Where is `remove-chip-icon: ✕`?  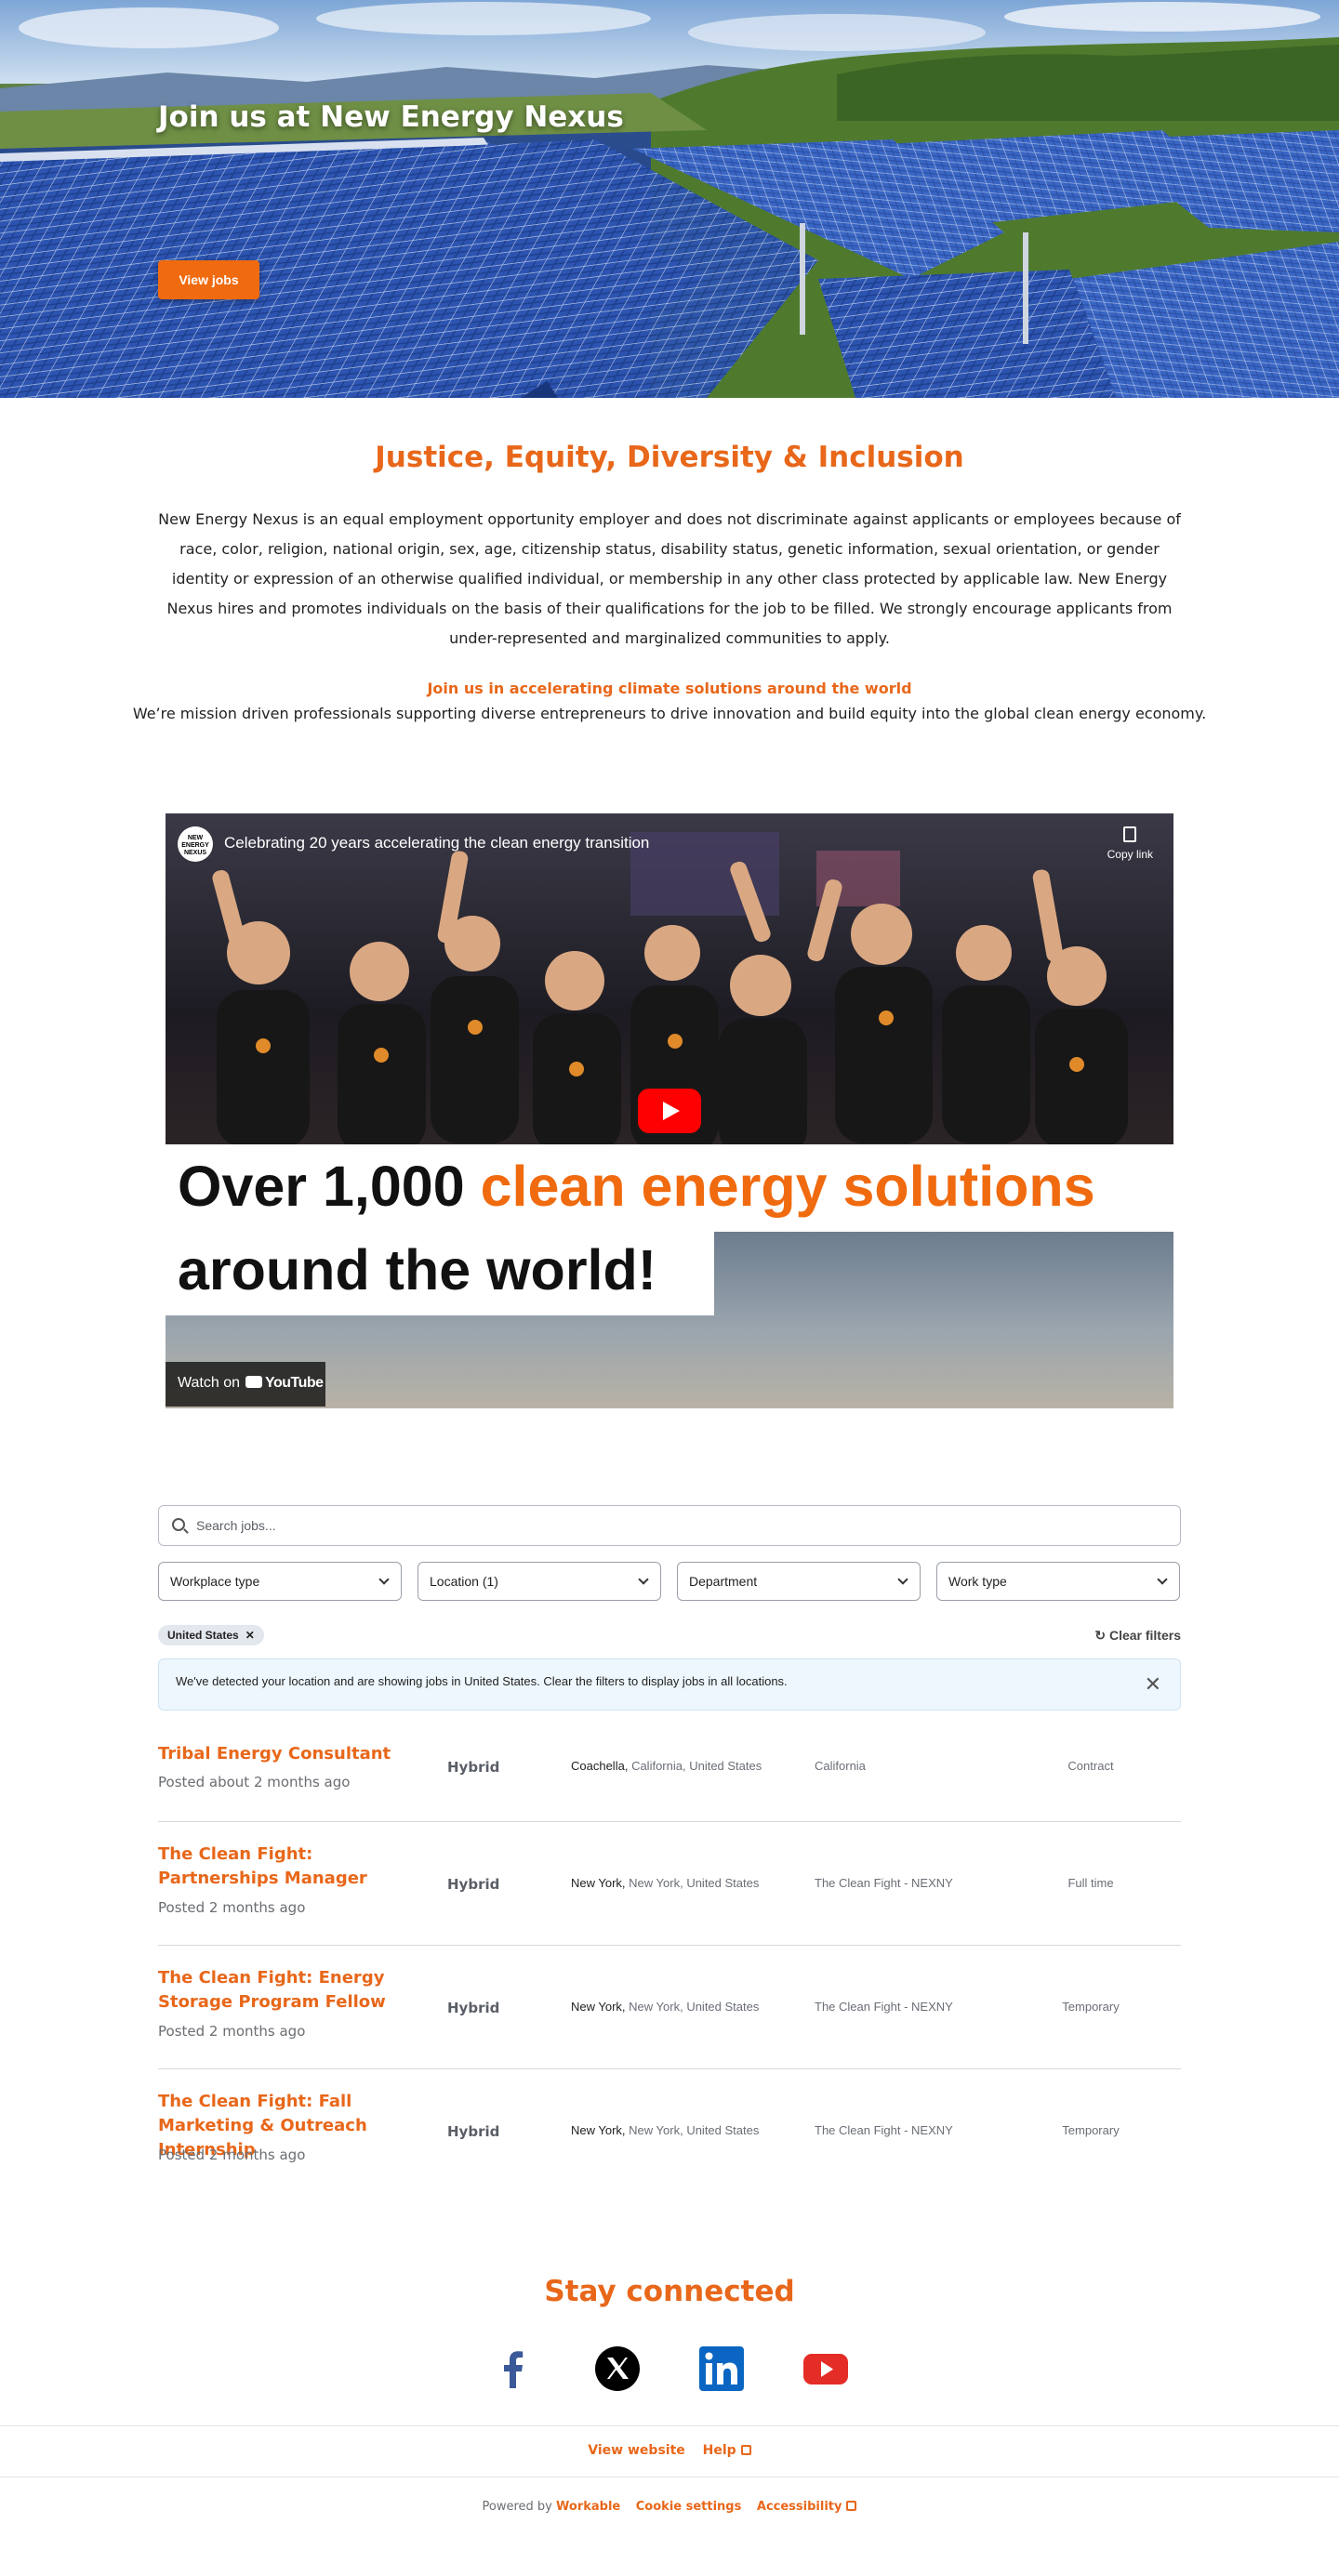
remove-chip-icon: ✕ is located at coordinates (250, 1635).